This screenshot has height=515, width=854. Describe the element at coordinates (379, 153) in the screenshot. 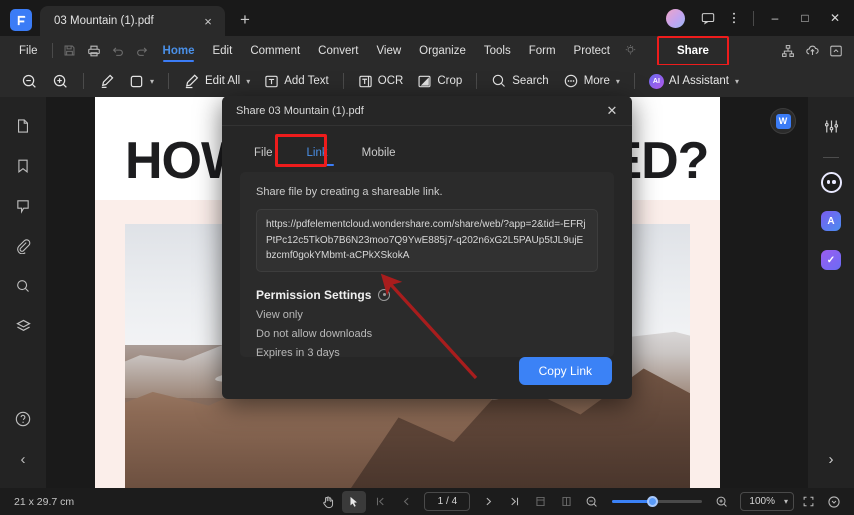

I see `tab-mobile: Mobile` at that location.